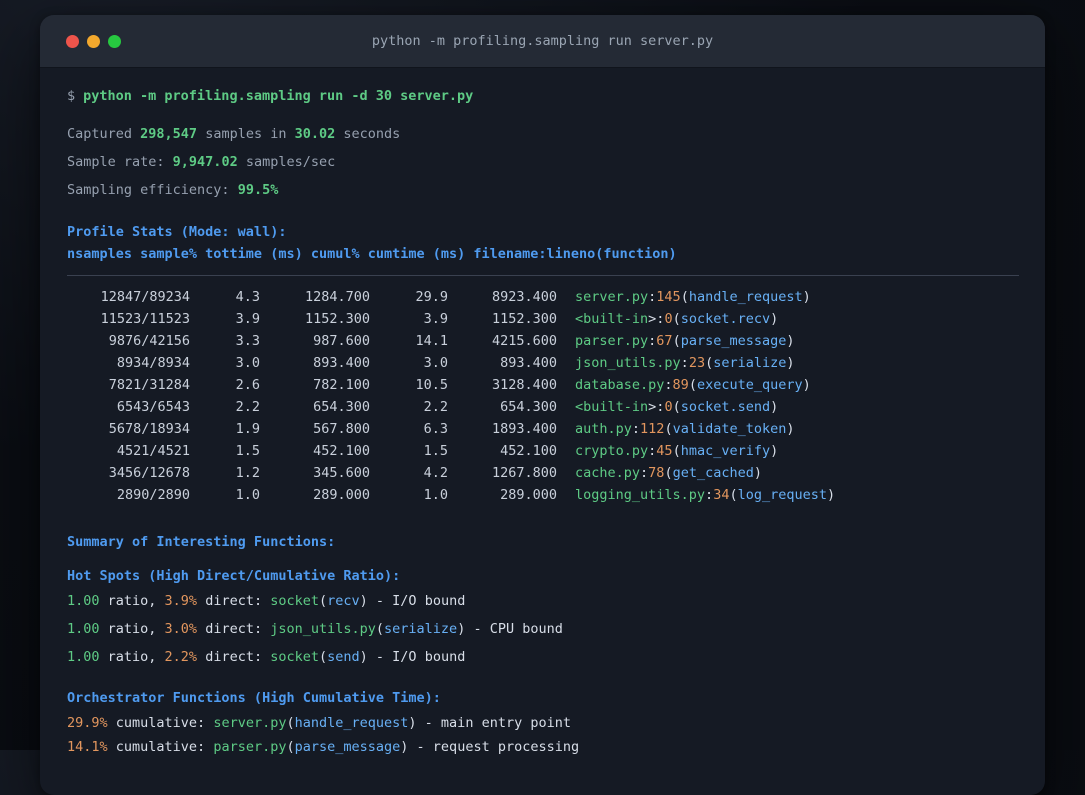  Describe the element at coordinates (524, 297) in the screenshot. I see `cumtime-cell: 8923.400` at that location.